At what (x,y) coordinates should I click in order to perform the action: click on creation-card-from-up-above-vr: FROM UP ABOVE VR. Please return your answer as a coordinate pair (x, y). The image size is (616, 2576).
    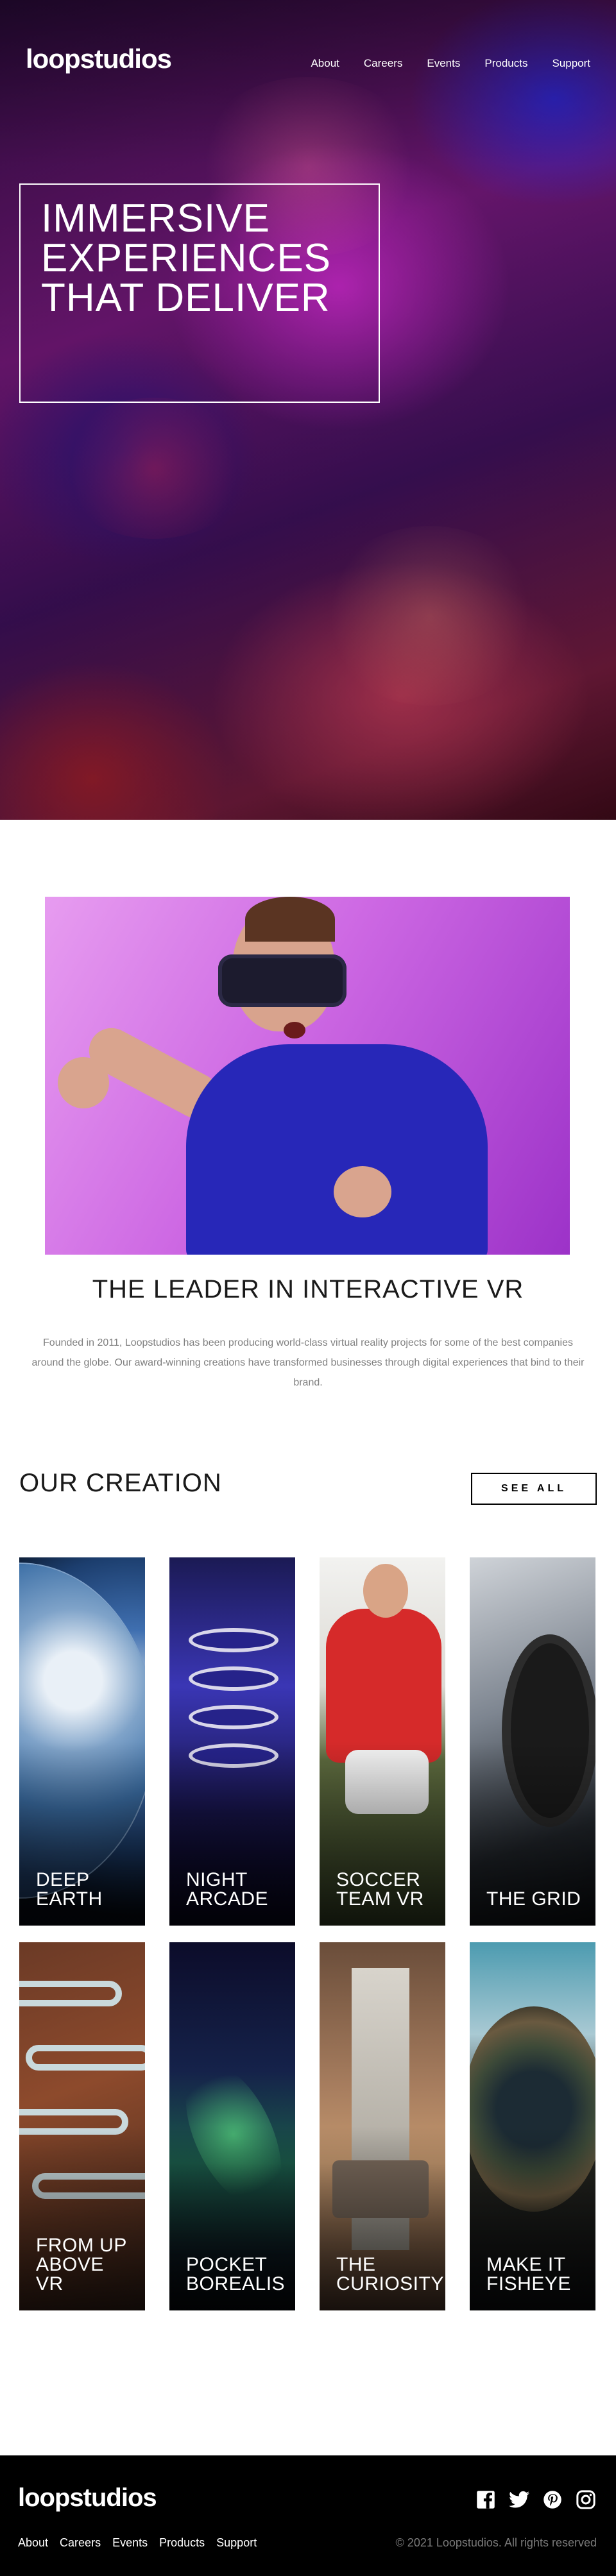
    Looking at the image, I should click on (82, 2126).